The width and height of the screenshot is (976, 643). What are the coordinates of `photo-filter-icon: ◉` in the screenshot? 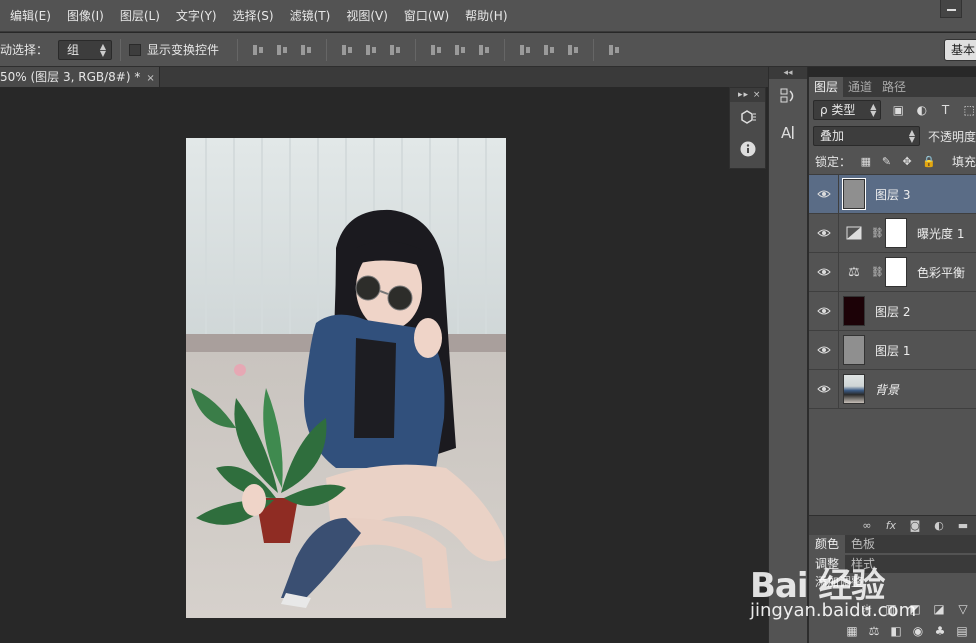 It's located at (918, 631).